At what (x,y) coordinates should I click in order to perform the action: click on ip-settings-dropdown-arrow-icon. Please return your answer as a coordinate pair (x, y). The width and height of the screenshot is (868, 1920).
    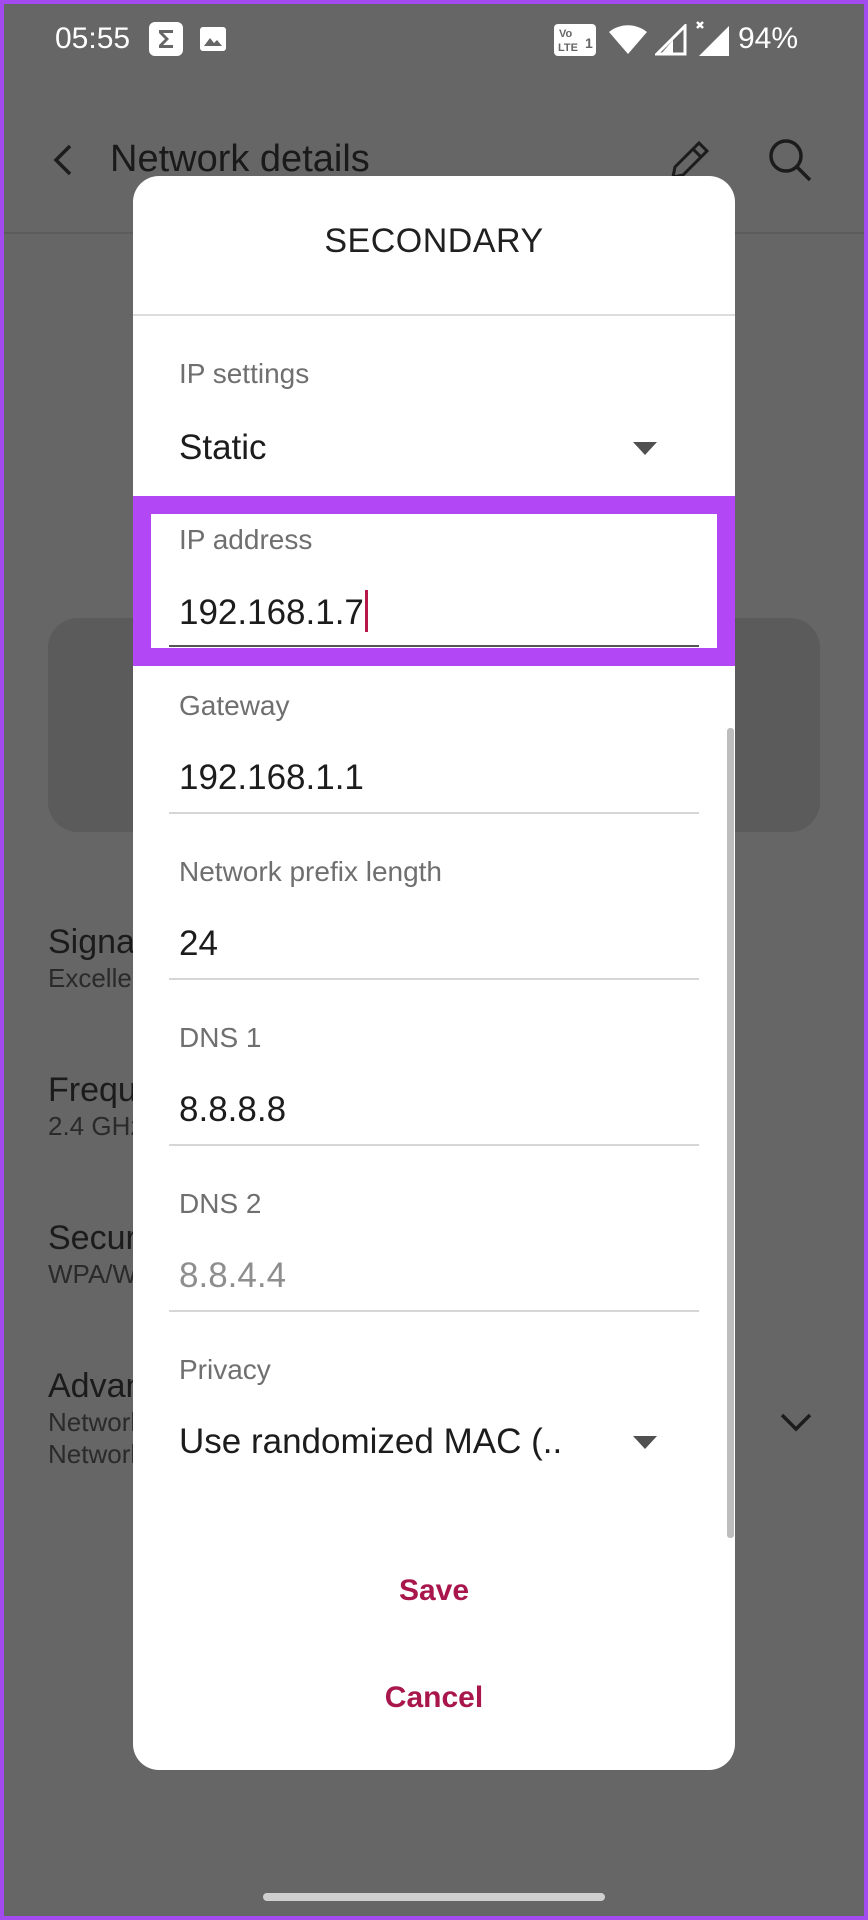
    Looking at the image, I should click on (645, 448).